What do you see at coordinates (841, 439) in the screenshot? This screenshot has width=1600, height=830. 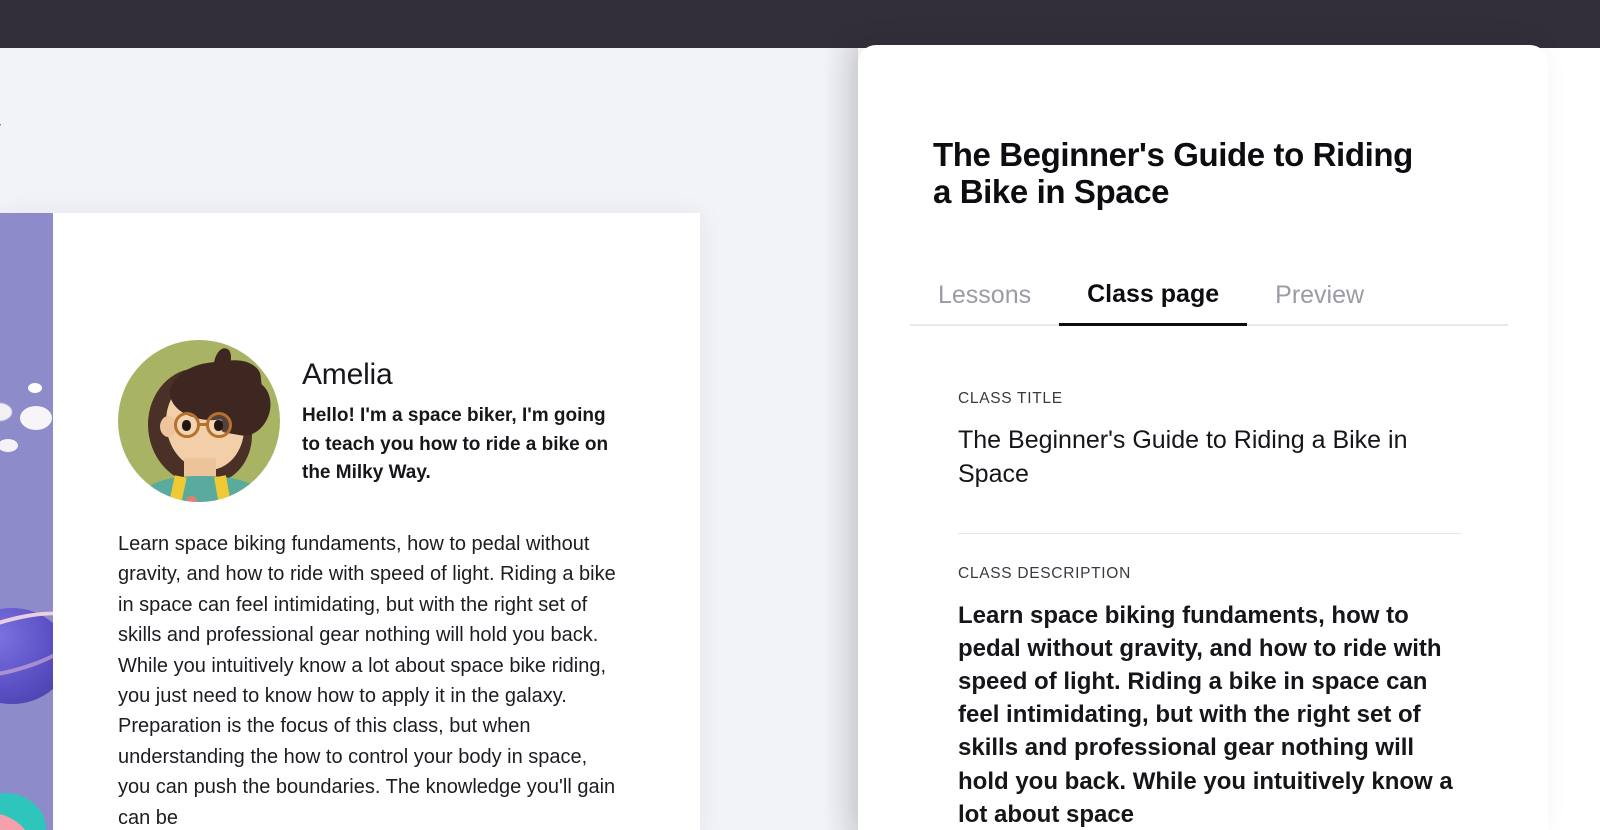 I see `left-page-shadow-edge` at bounding box center [841, 439].